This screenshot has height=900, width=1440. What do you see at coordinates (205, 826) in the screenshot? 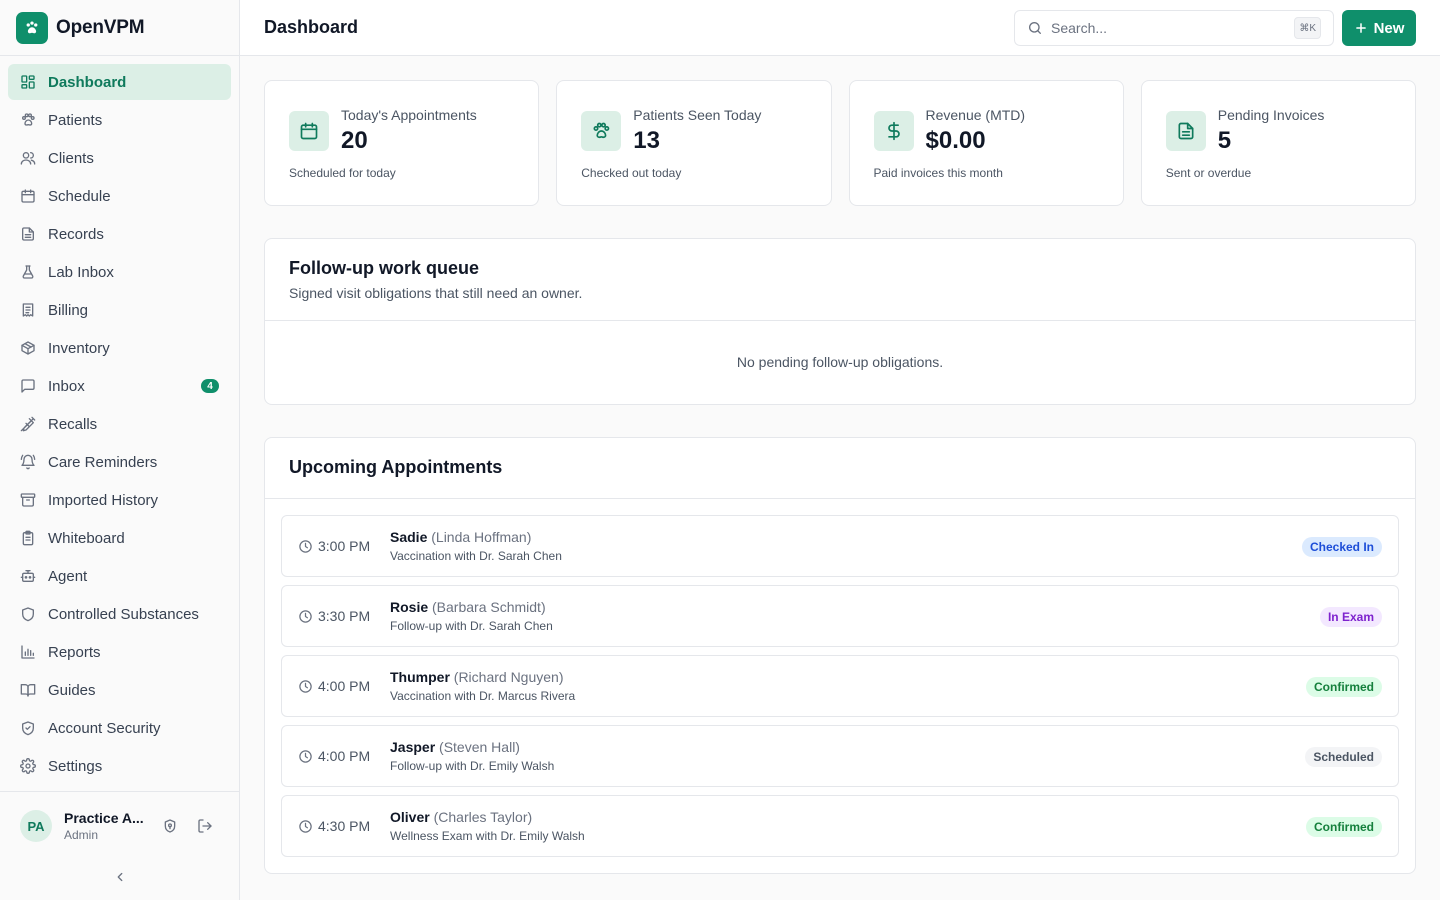
I see `logout-icon` at bounding box center [205, 826].